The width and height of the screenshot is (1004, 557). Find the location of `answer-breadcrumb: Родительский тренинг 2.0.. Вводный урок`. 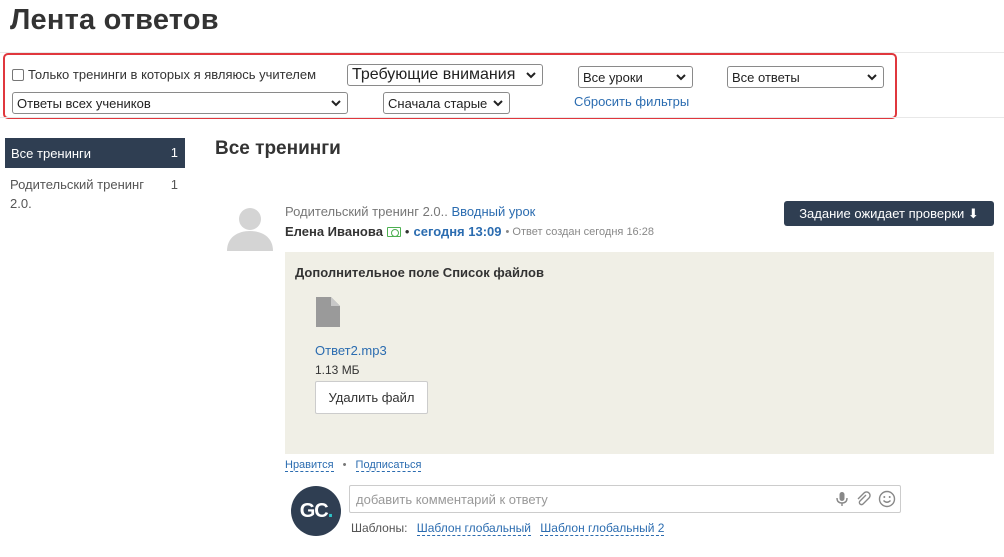

answer-breadcrumb: Родительский тренинг 2.0.. Вводный урок is located at coordinates (410, 211).